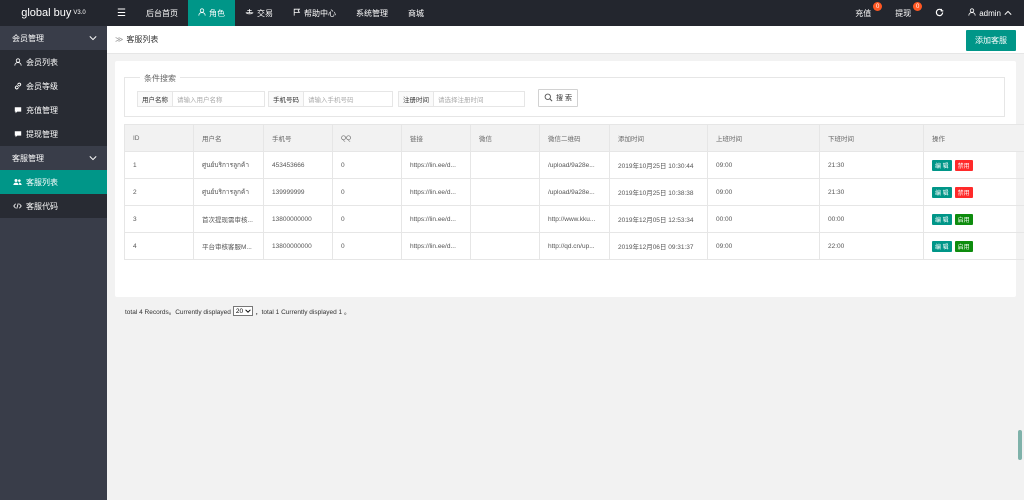 The width and height of the screenshot is (1024, 500). I want to click on scrollbar-thumb, so click(1020, 445).